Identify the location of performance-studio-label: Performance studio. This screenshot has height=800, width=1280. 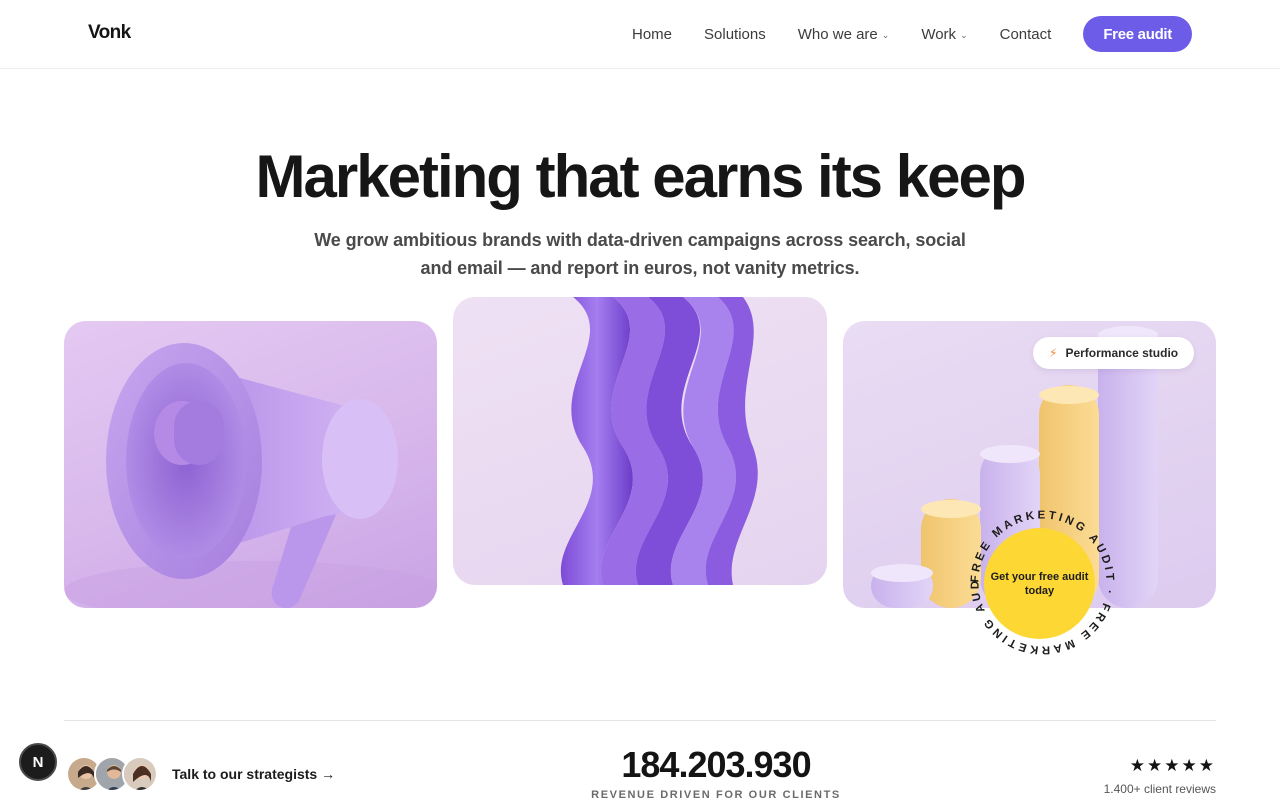
(1122, 353).